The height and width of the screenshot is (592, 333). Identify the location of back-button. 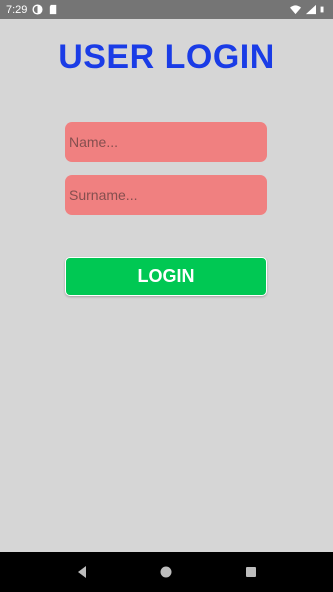
(82, 572).